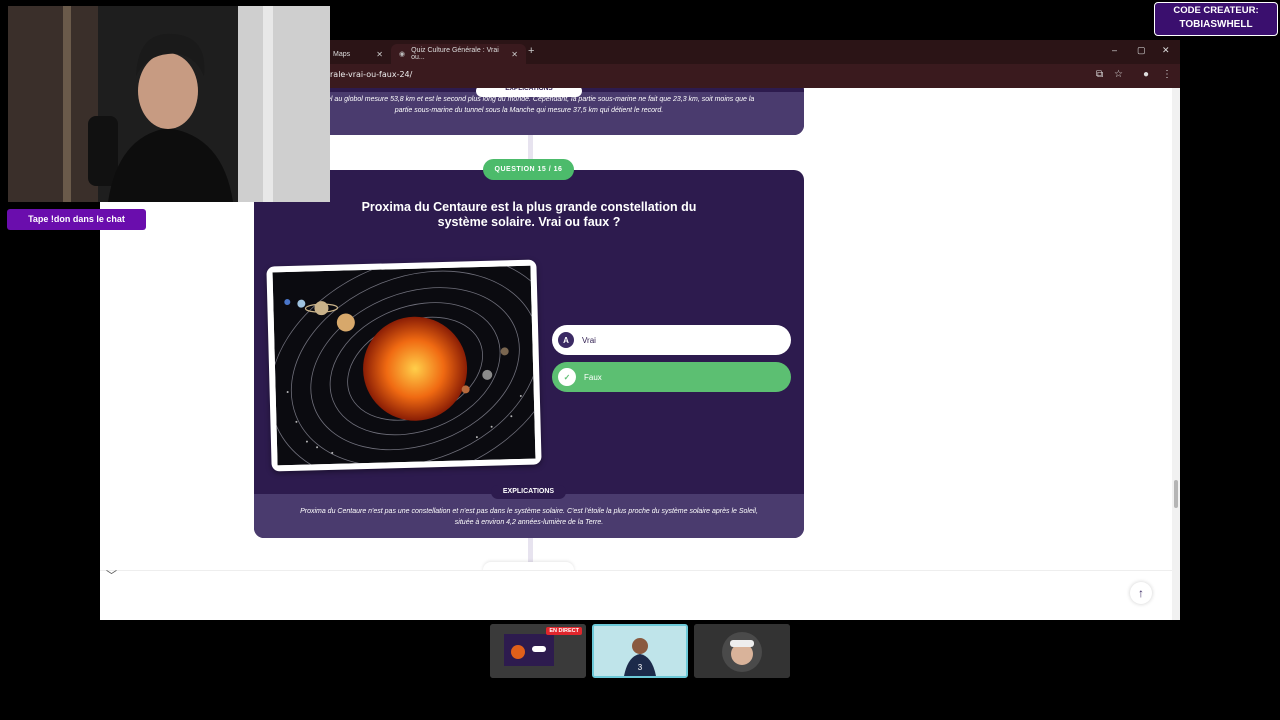  Describe the element at coordinates (640, 667) in the screenshot. I see `svg-text: 3` at that location.